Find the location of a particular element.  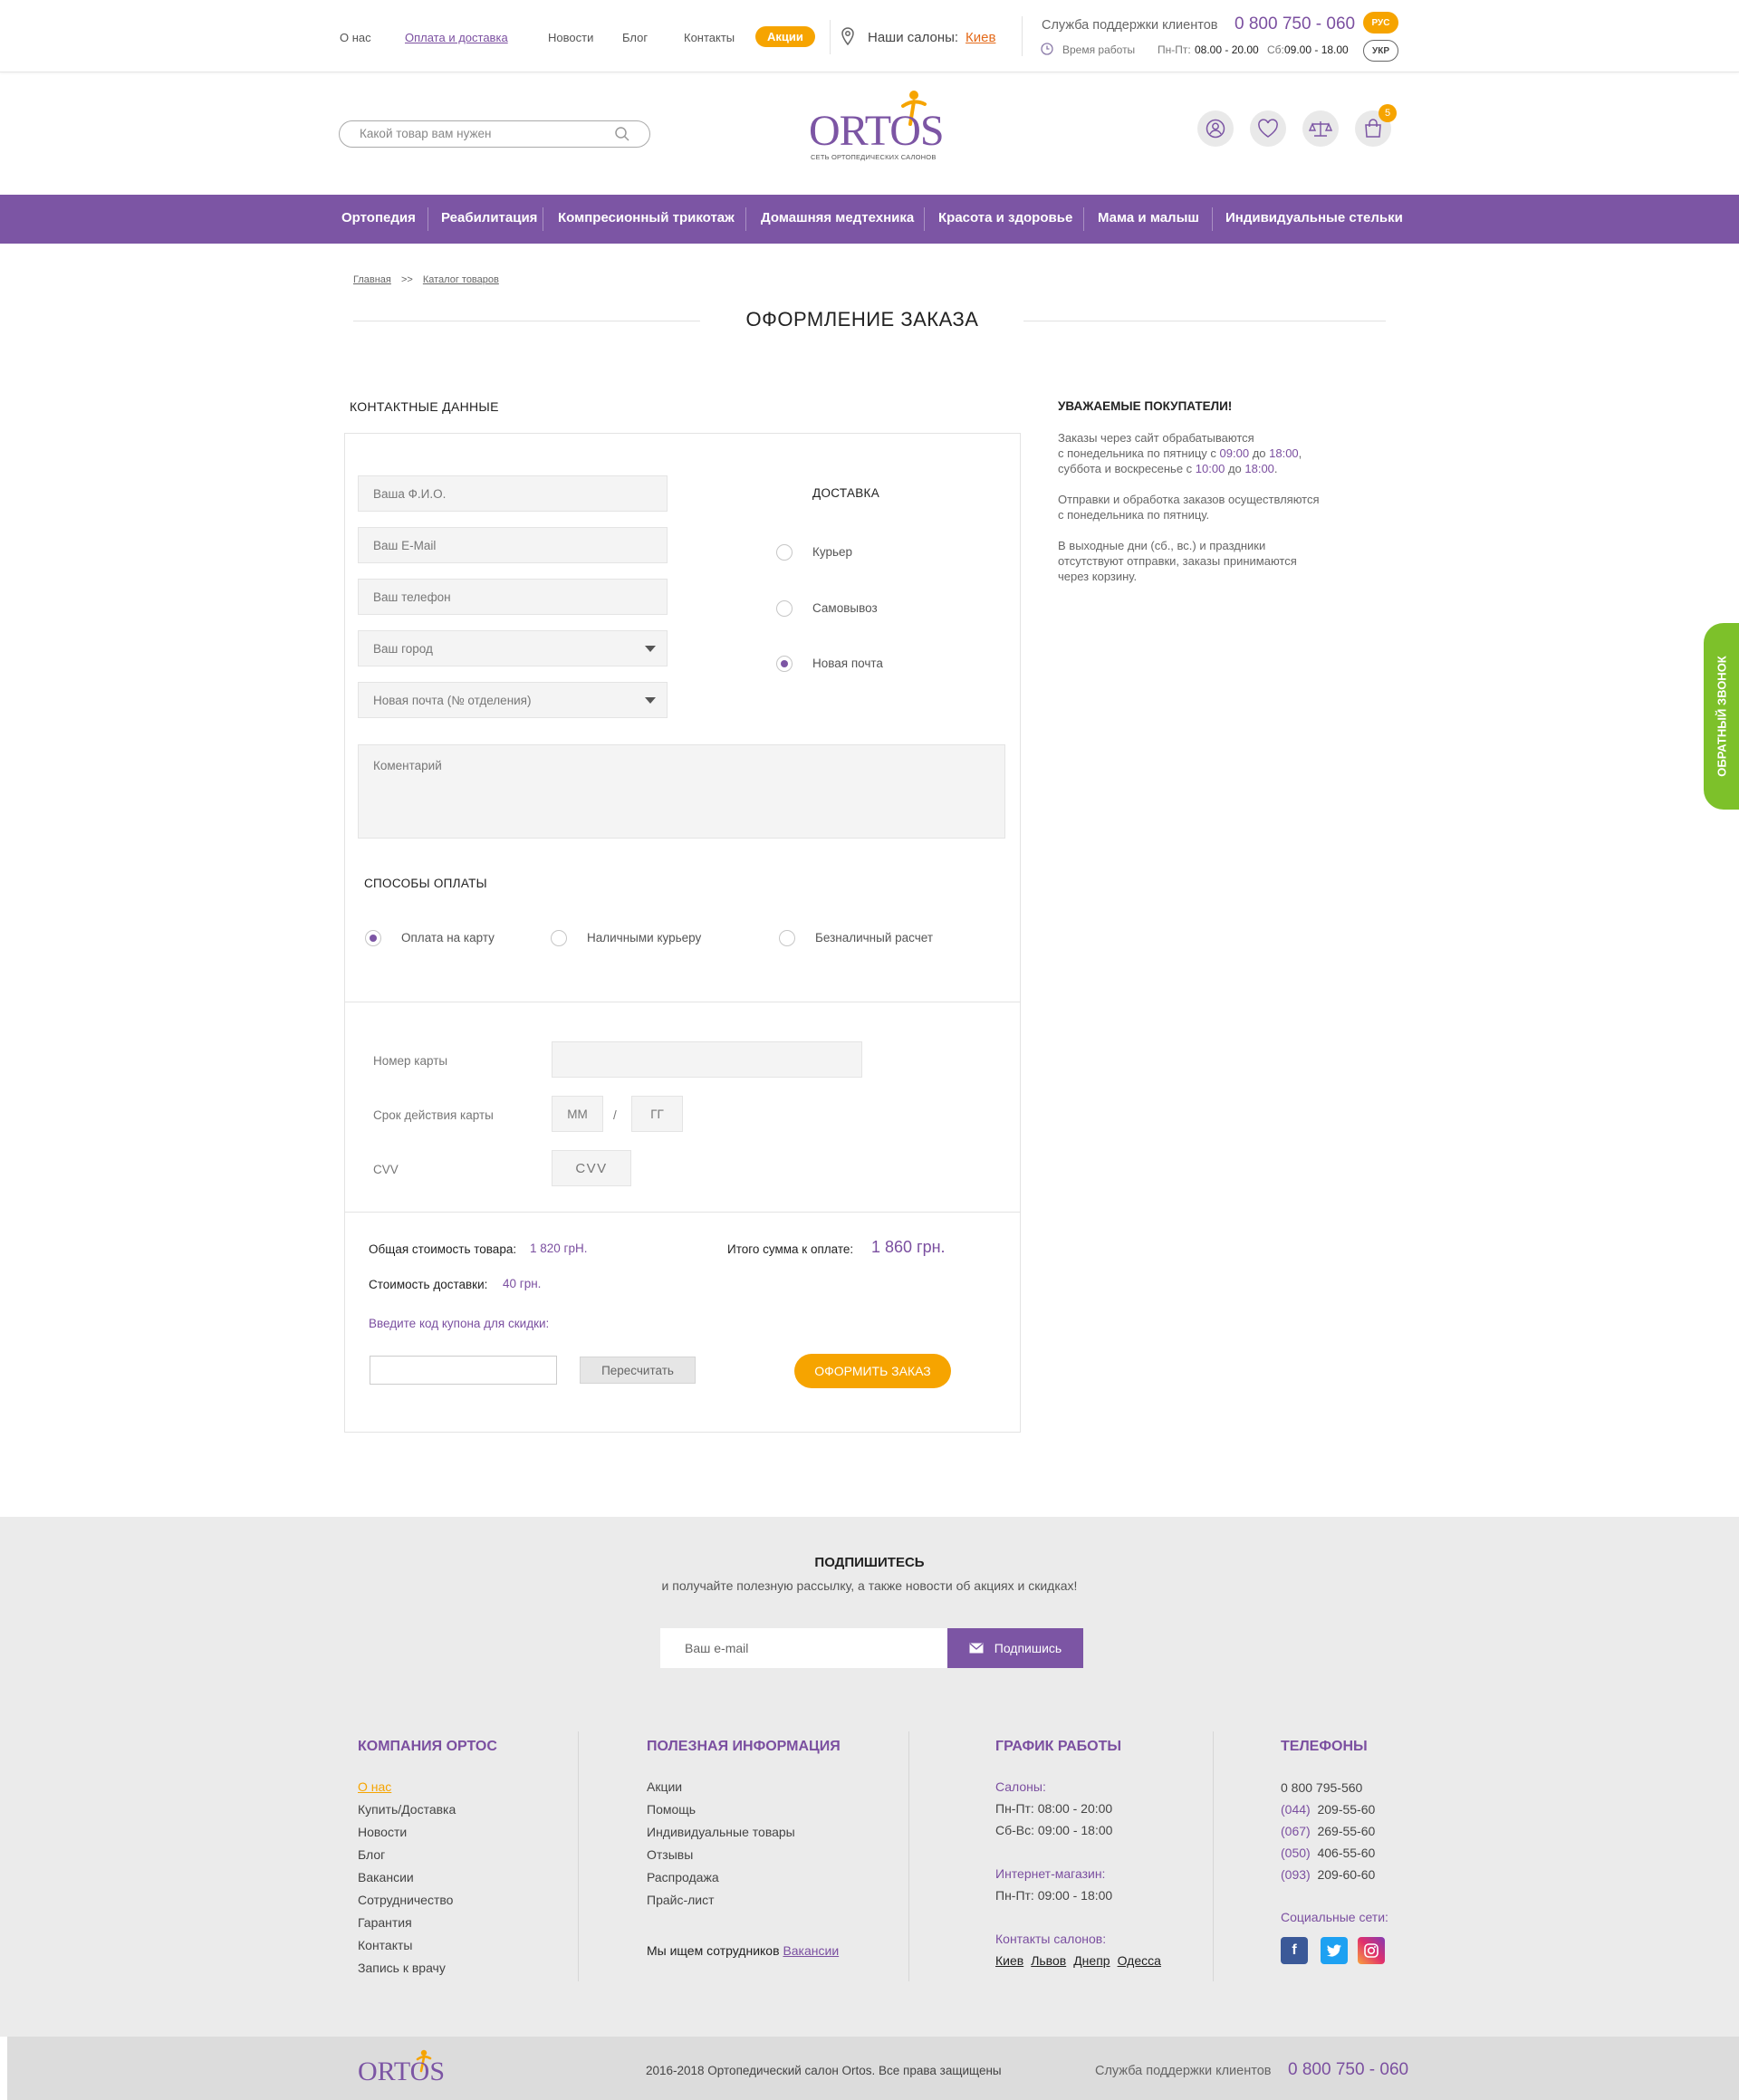

coupon-input is located at coordinates (463, 1370).